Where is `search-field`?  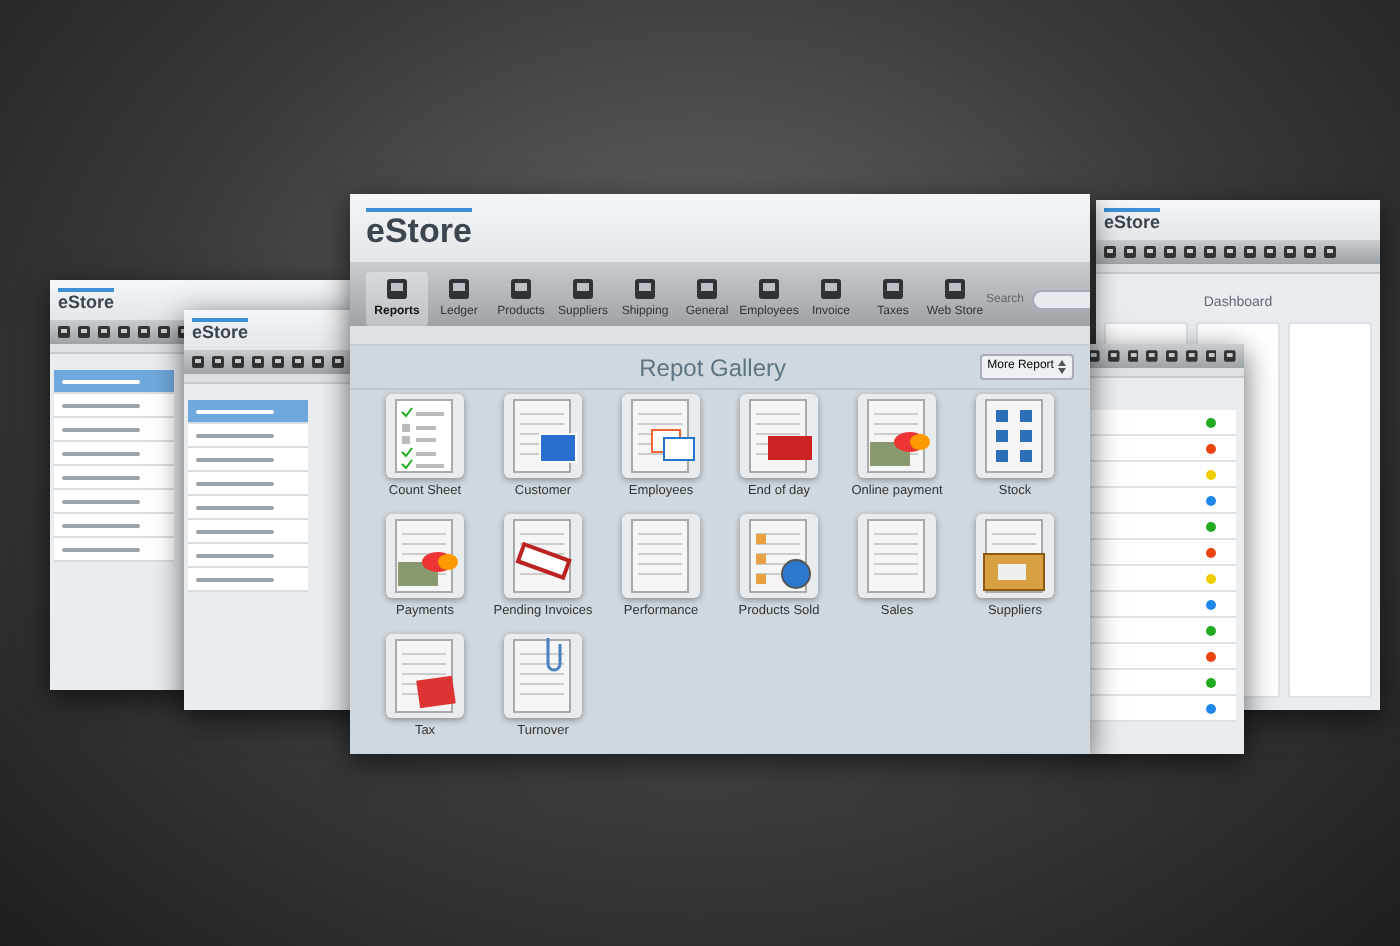 search-field is located at coordinates (1061, 300).